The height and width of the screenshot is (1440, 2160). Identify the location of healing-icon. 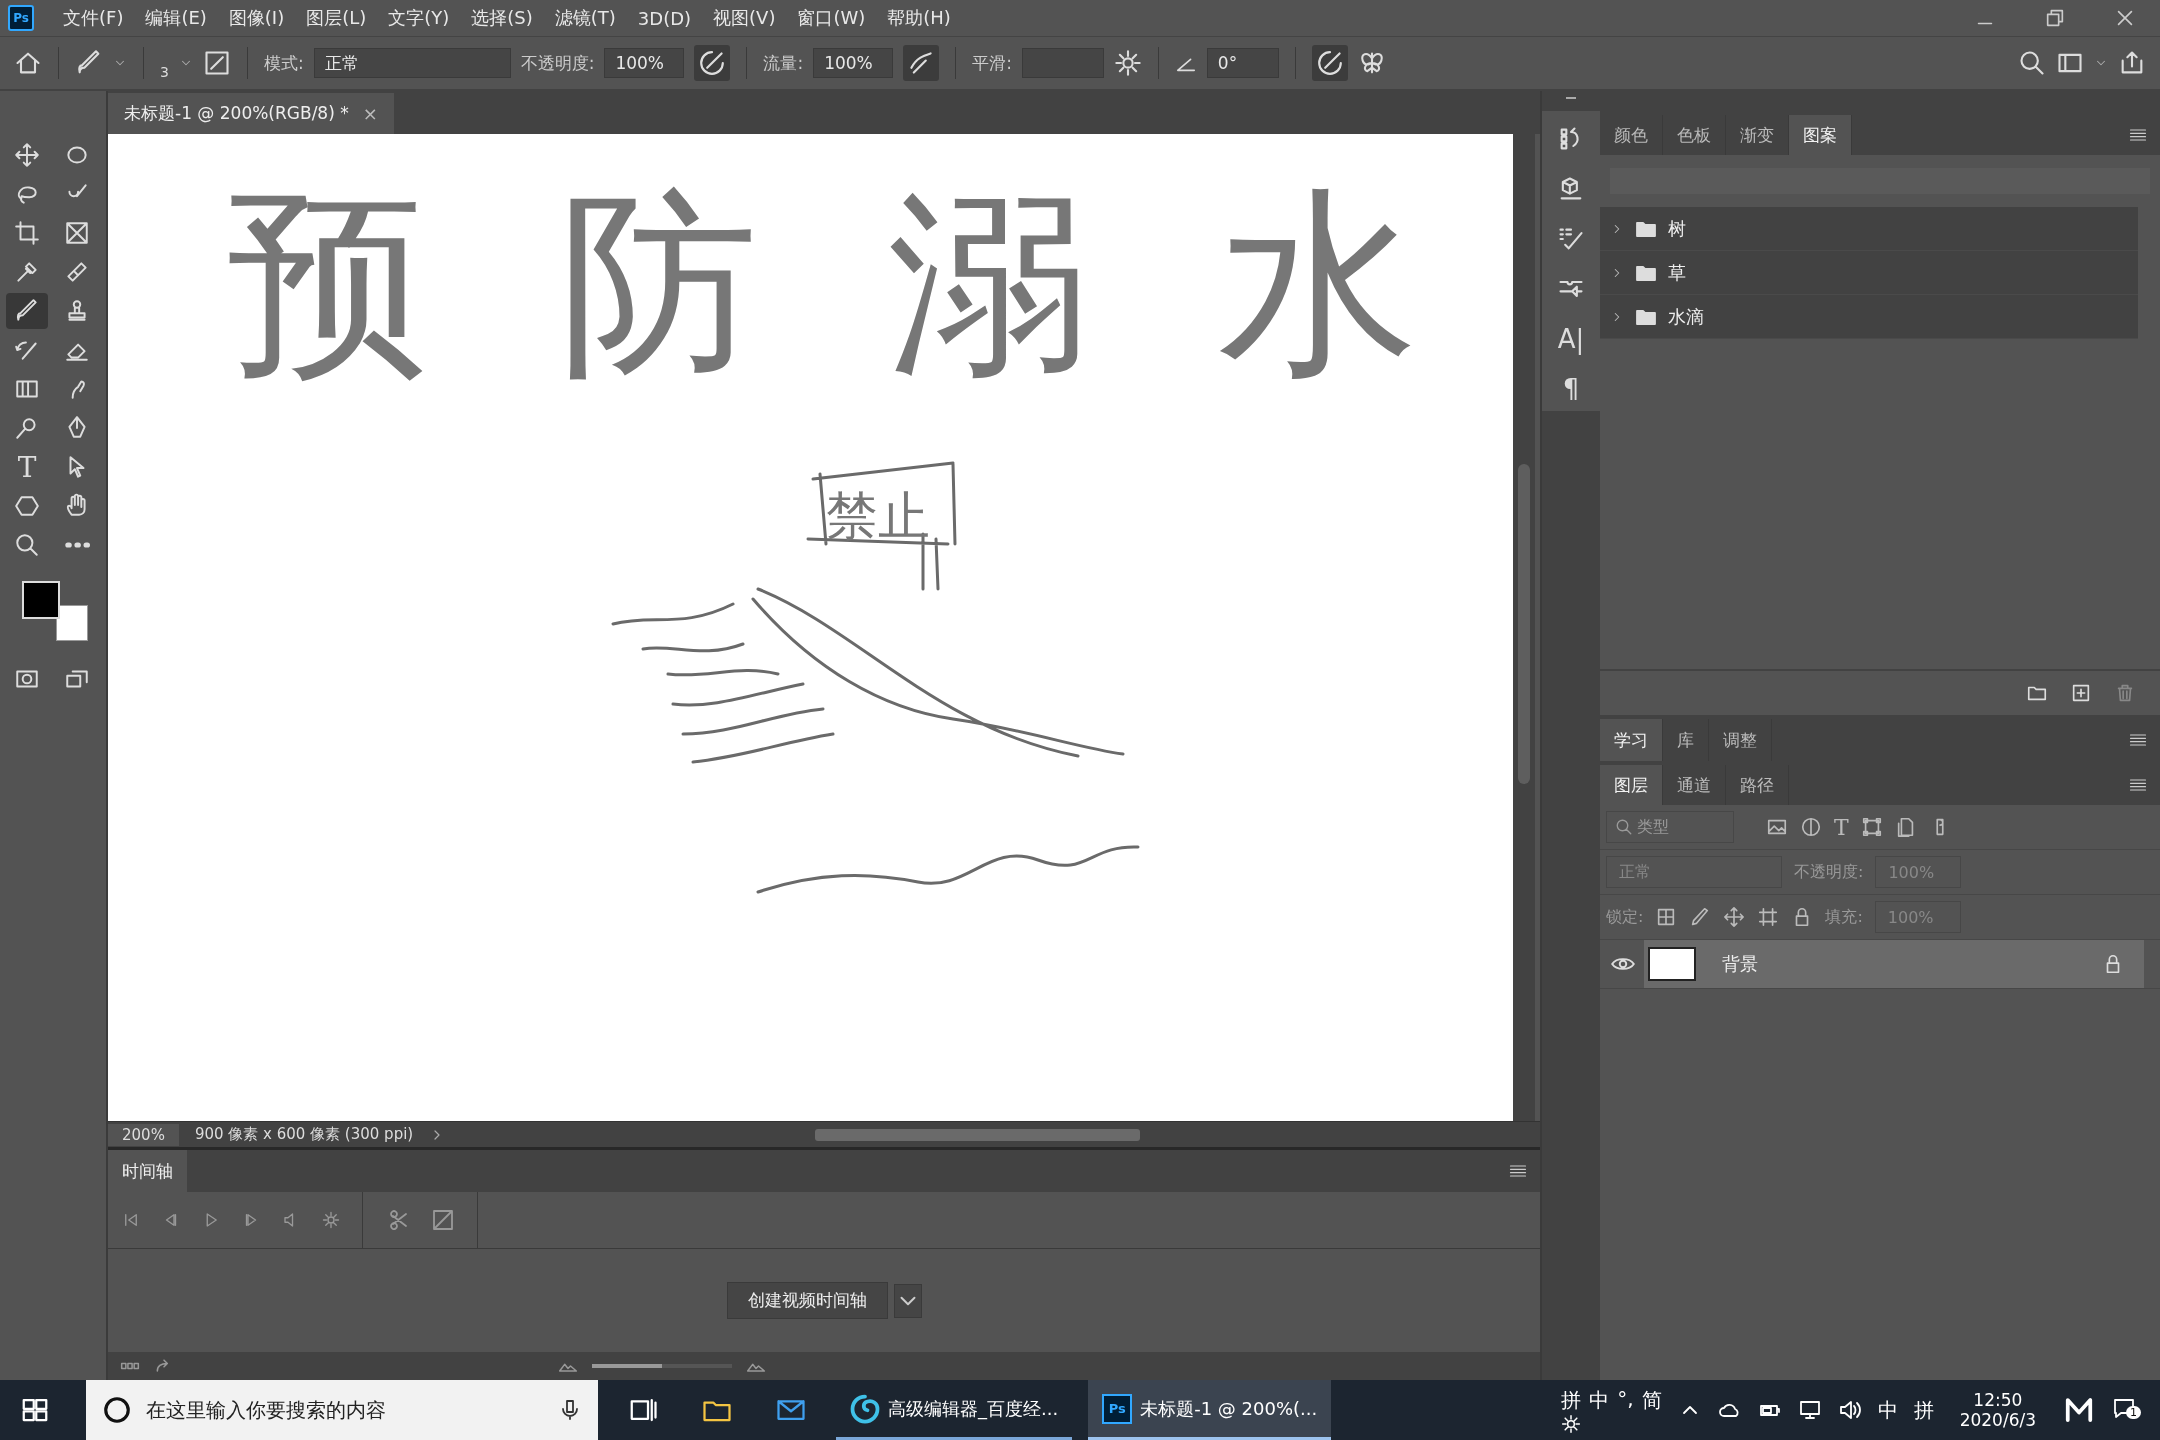
(77, 272).